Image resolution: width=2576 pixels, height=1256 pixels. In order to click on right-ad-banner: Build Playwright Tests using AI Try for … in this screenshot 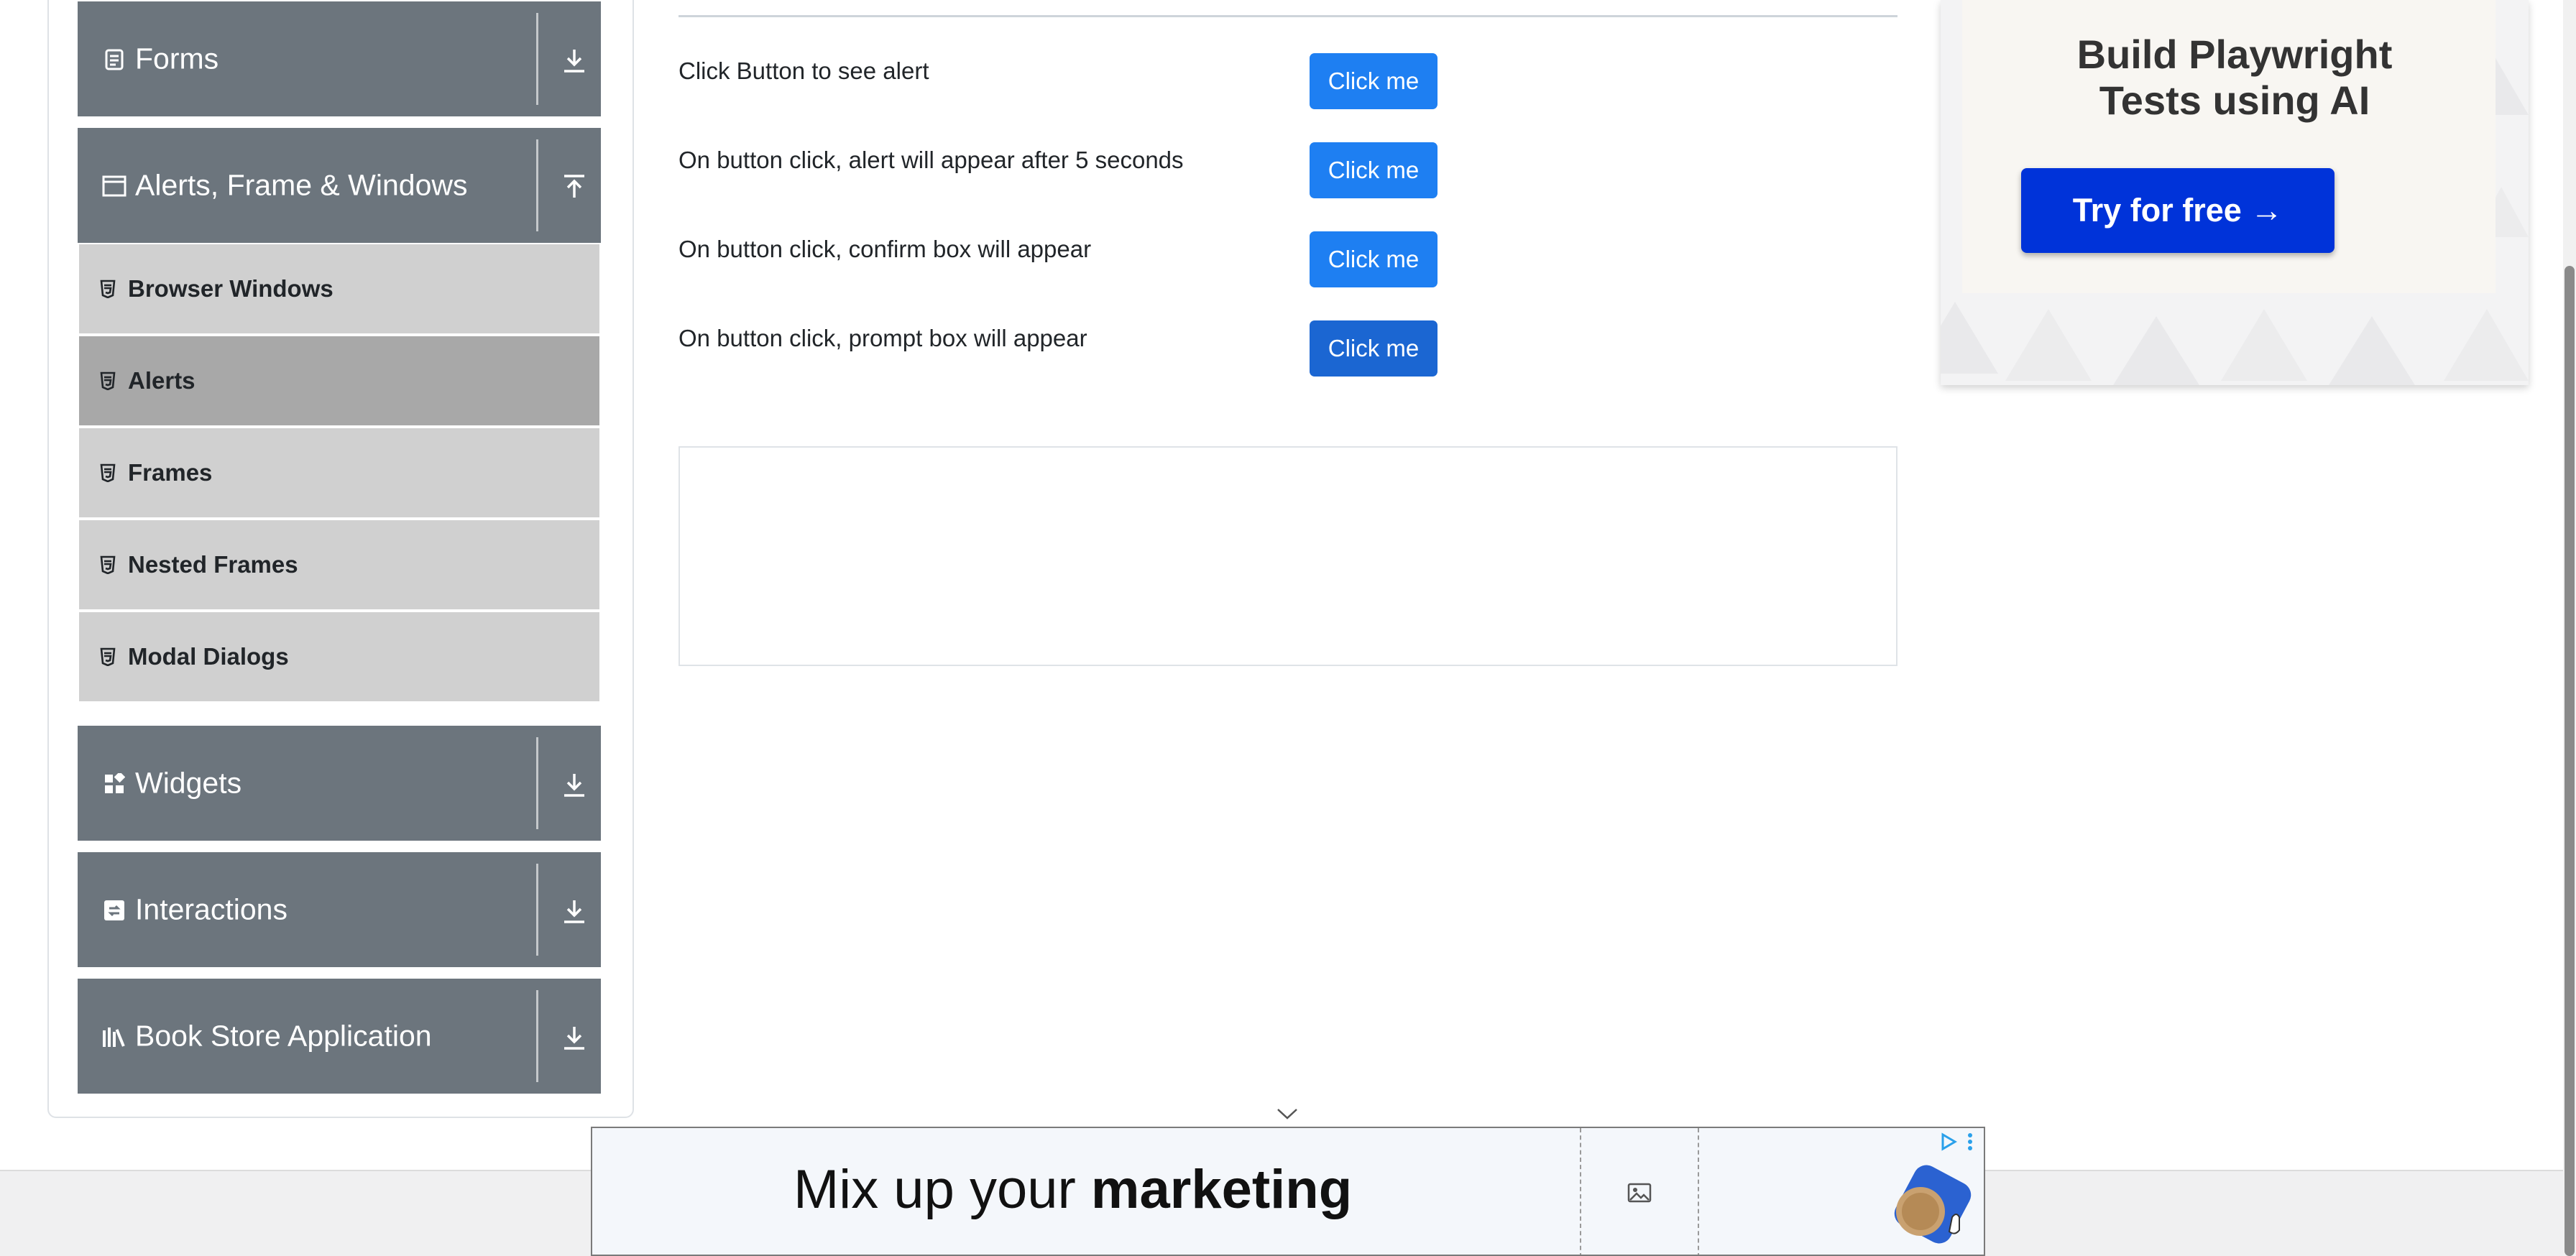, I will do `click(2235, 192)`.